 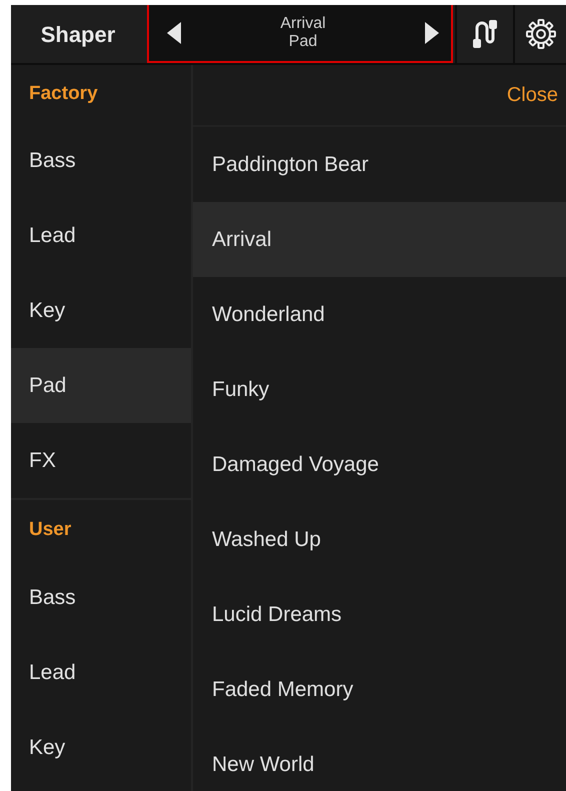 I want to click on previous-preset-button, so click(x=174, y=33).